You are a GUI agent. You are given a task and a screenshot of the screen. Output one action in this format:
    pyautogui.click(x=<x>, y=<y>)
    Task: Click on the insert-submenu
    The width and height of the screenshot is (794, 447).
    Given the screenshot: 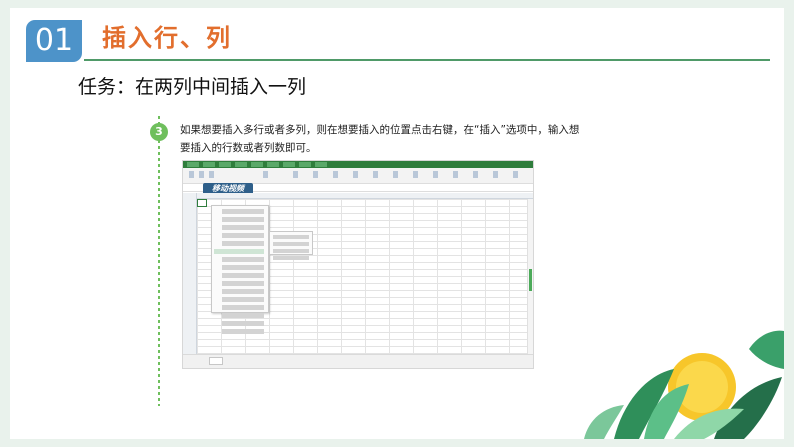 What is the action you would take?
    pyautogui.click(x=291, y=245)
    